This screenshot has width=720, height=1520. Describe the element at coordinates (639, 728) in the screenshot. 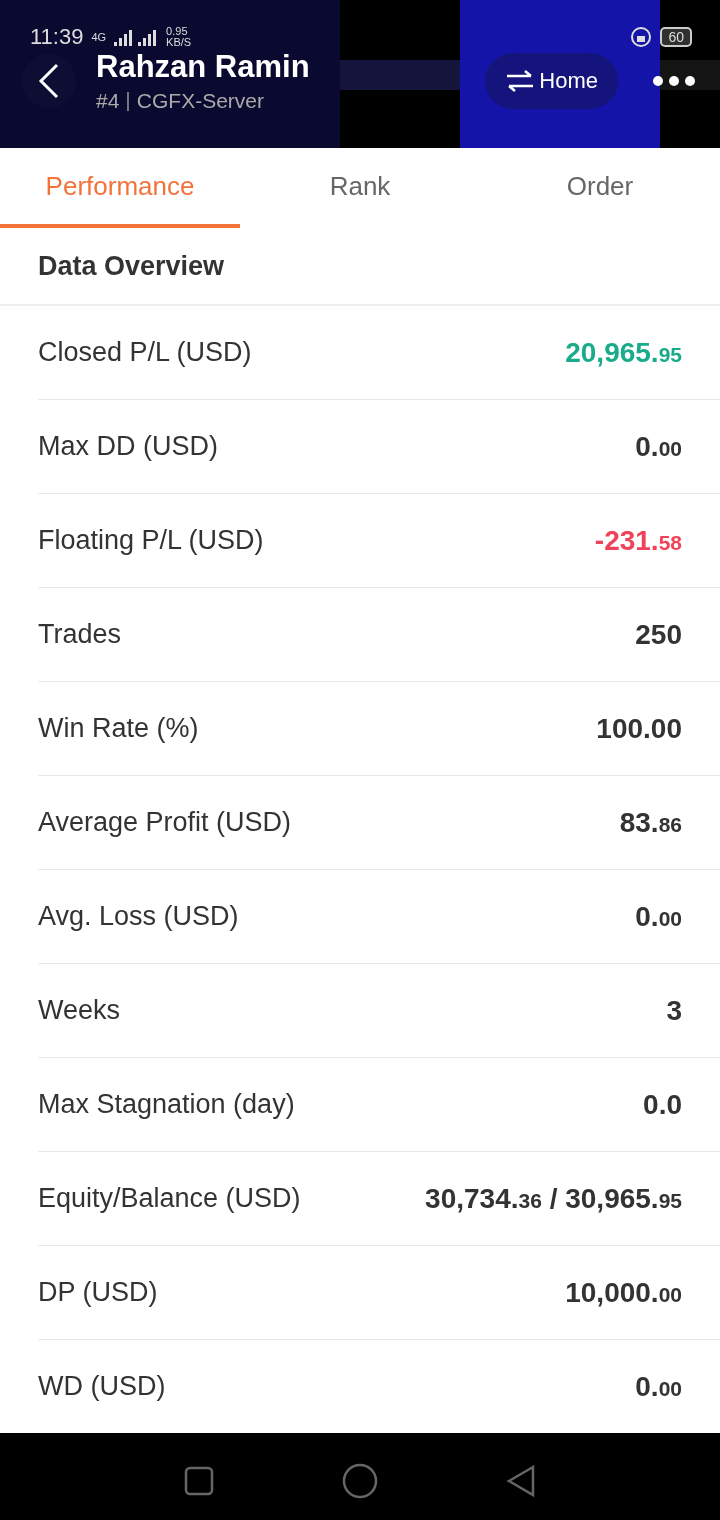

I see `stat-value: 100.00` at that location.